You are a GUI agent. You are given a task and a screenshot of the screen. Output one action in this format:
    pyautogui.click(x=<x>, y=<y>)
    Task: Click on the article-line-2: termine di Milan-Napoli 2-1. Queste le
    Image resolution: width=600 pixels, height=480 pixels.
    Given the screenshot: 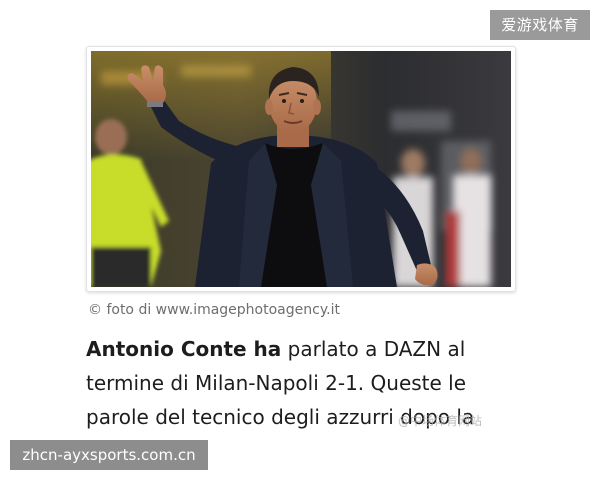 What is the action you would take?
    pyautogui.click(x=276, y=383)
    